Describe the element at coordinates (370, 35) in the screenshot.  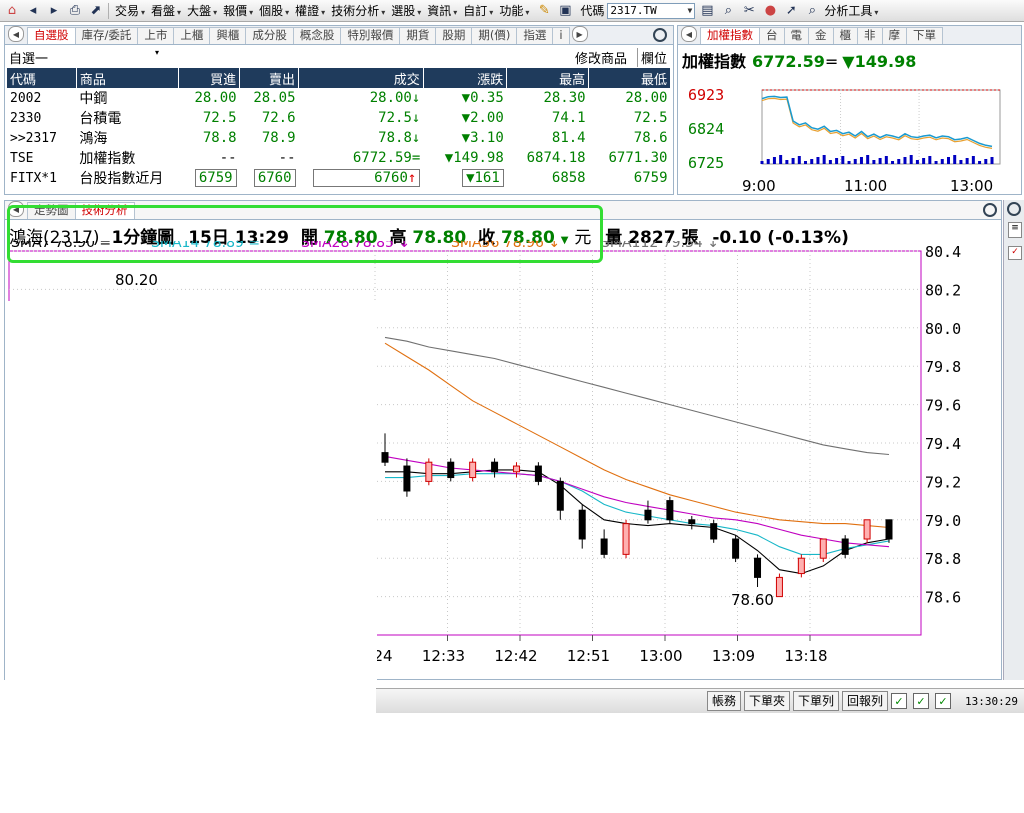
I see `tab-special-quote: 特別報價` at that location.